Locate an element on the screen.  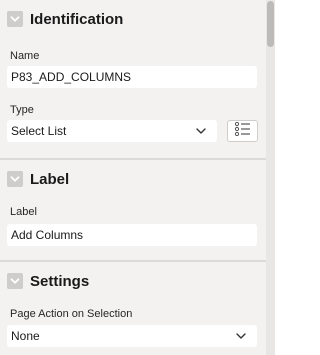
field-label-page-action: Page Action on Selection is located at coordinates (71, 314).